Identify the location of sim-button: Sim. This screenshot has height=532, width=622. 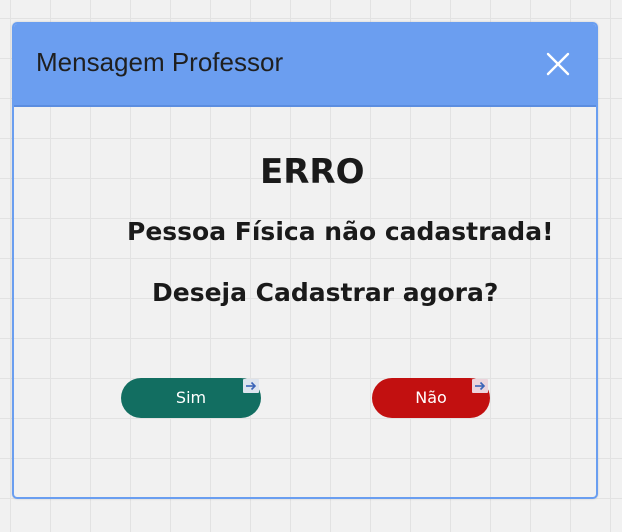
(191, 398).